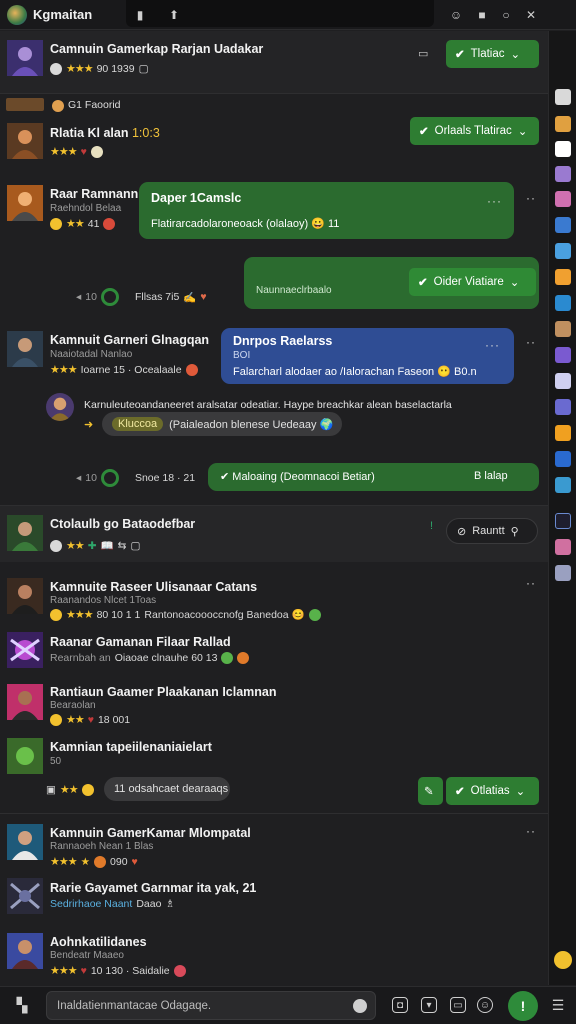  I want to click on card-icon: ▭, so click(423, 53).